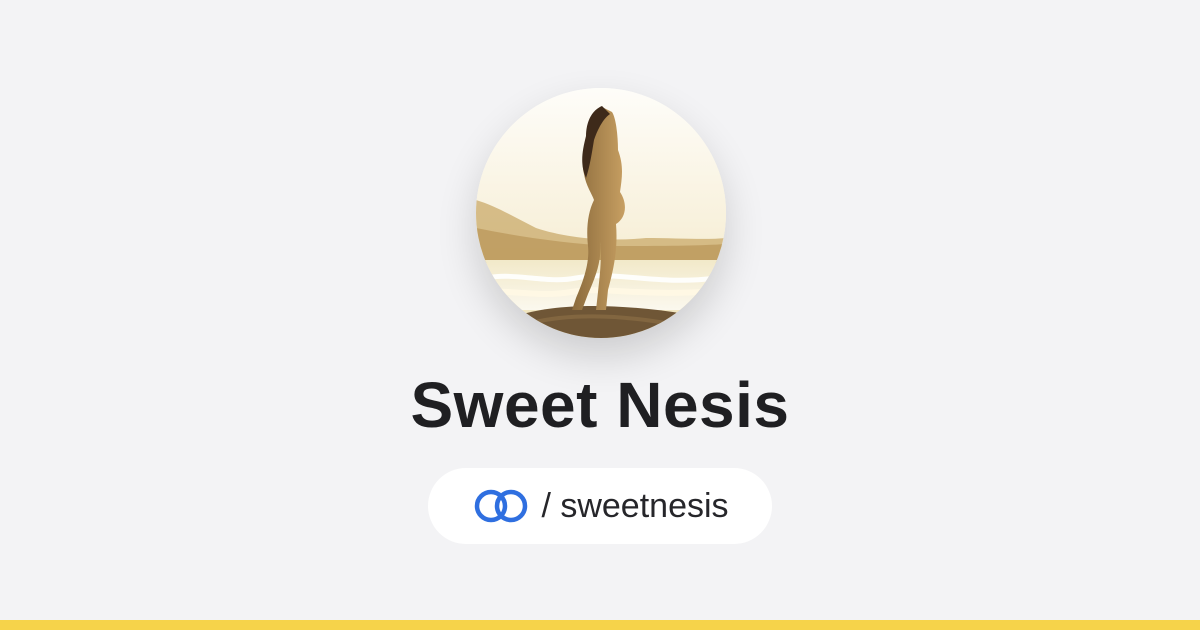 This screenshot has width=1200, height=630. I want to click on profile-name: Sweet Nesis, so click(600, 405).